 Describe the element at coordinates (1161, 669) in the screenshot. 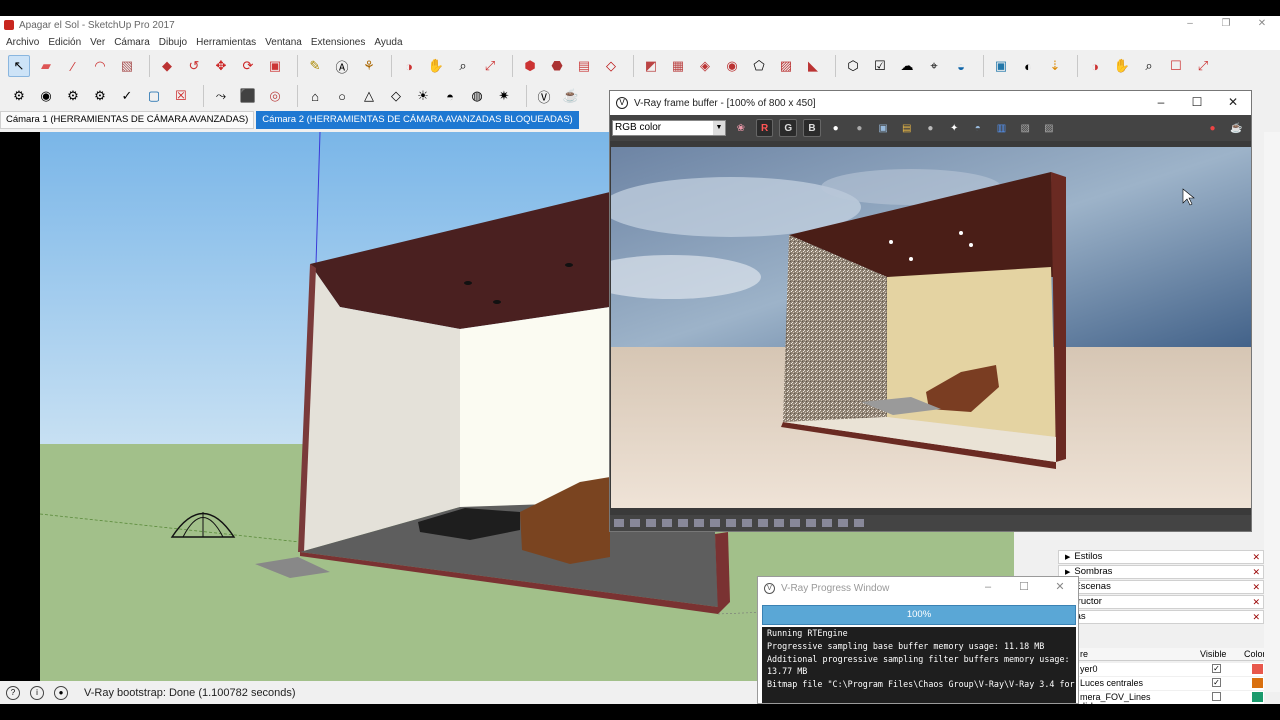

I see `layer-row: yer0 ✓` at that location.